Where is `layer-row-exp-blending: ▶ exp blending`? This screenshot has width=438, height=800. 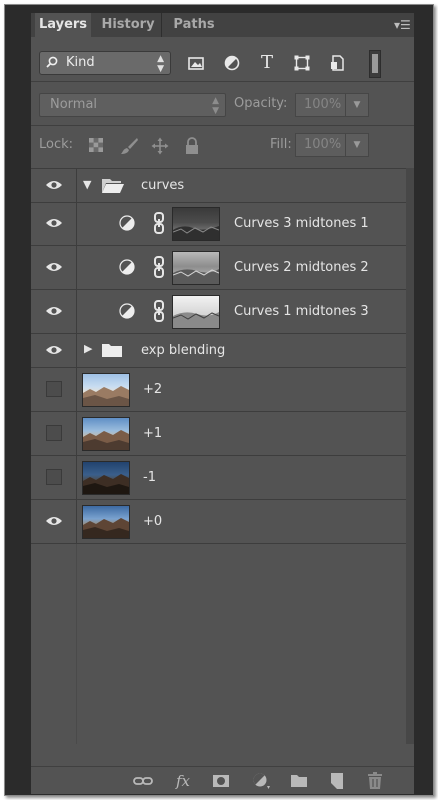 layer-row-exp-blending: ▶ exp blending is located at coordinates (218, 351).